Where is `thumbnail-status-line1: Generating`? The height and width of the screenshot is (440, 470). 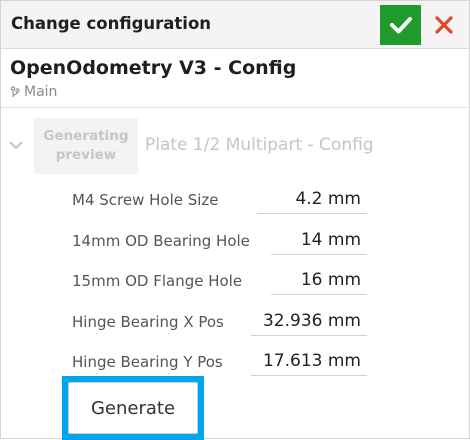
thumbnail-status-line1: Generating is located at coordinates (86, 136).